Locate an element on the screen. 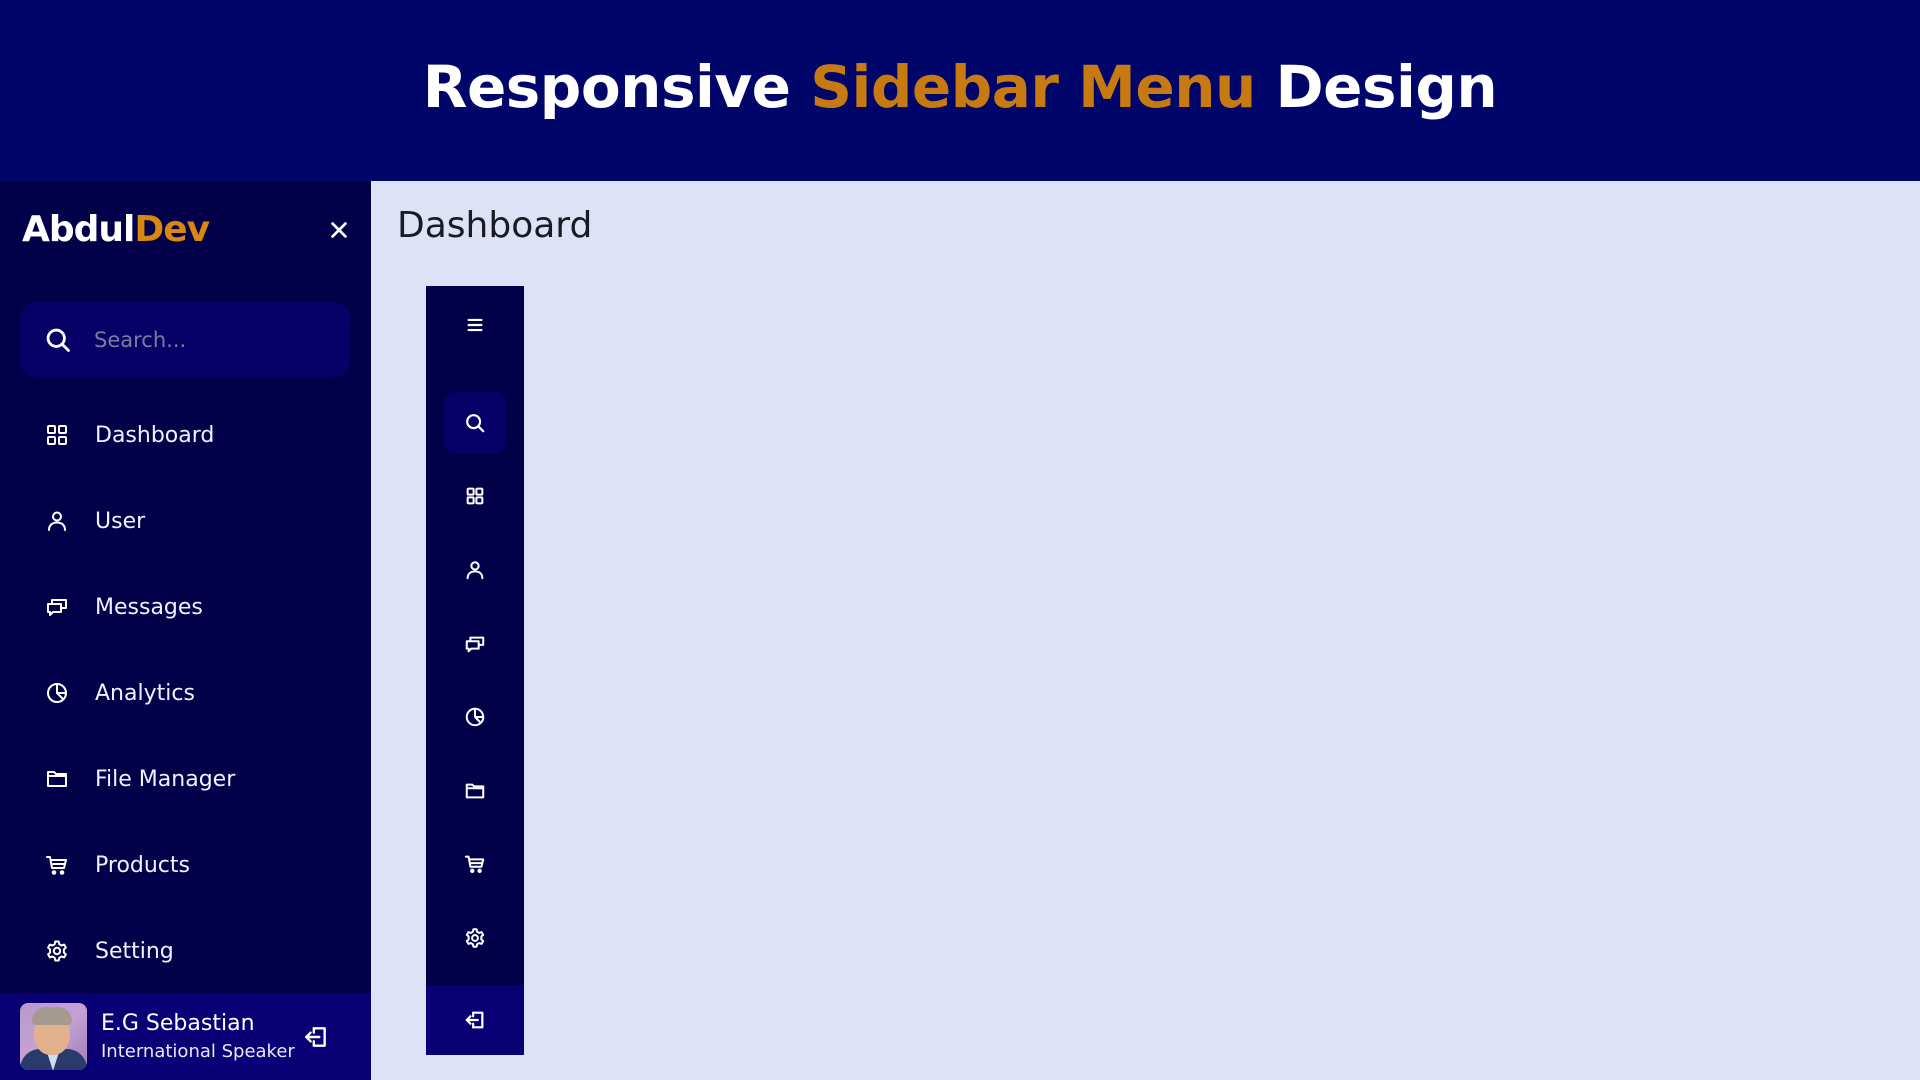  close-sidebar-button is located at coordinates (340, 231).